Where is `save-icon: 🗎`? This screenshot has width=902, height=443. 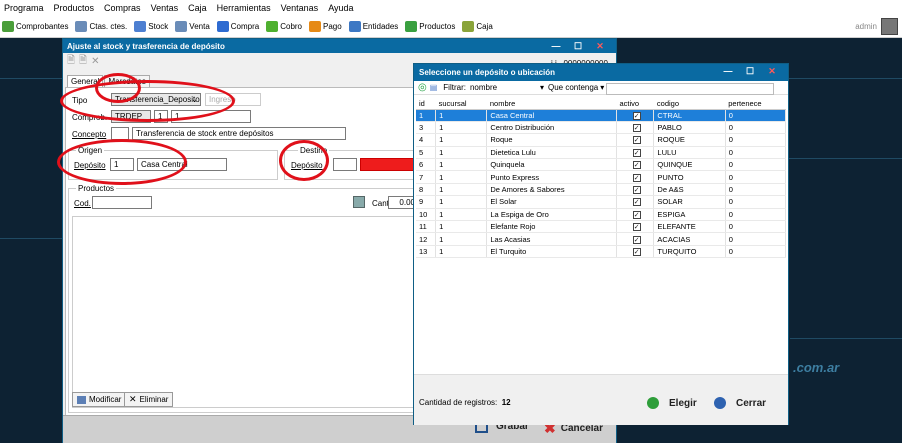
save-icon: 🗎 is located at coordinates (71, 61).